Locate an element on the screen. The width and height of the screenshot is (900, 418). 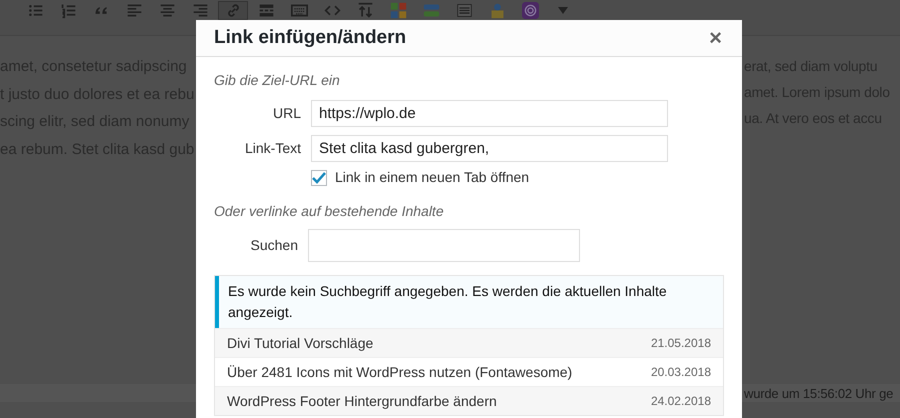
status-text: wurde um 15:56:02 Uhr ge is located at coordinates (819, 393).